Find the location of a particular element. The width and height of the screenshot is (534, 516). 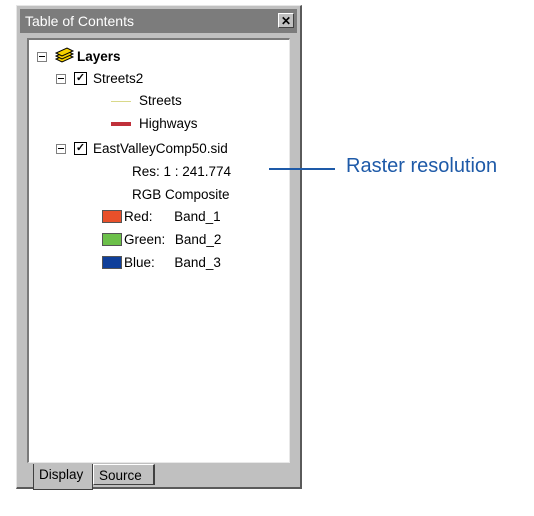

band-blue-label: Blue: is located at coordinates (139, 262).